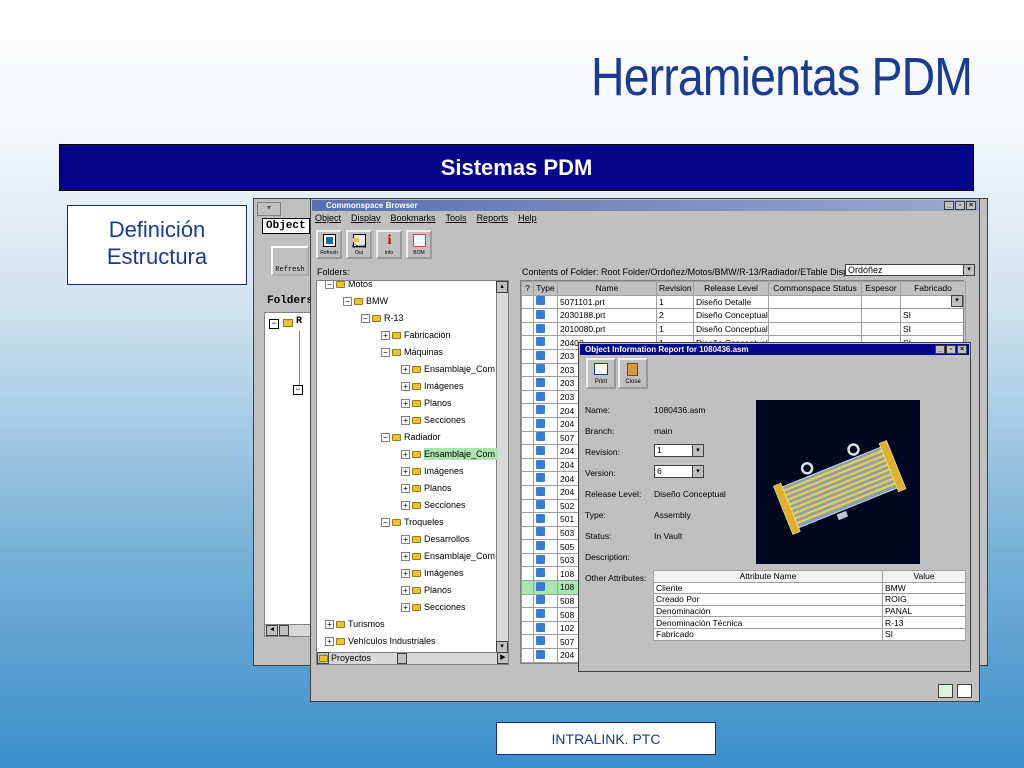  What do you see at coordinates (809, 611) in the screenshot?
I see `attribute-row: Denominación PANAL` at bounding box center [809, 611].